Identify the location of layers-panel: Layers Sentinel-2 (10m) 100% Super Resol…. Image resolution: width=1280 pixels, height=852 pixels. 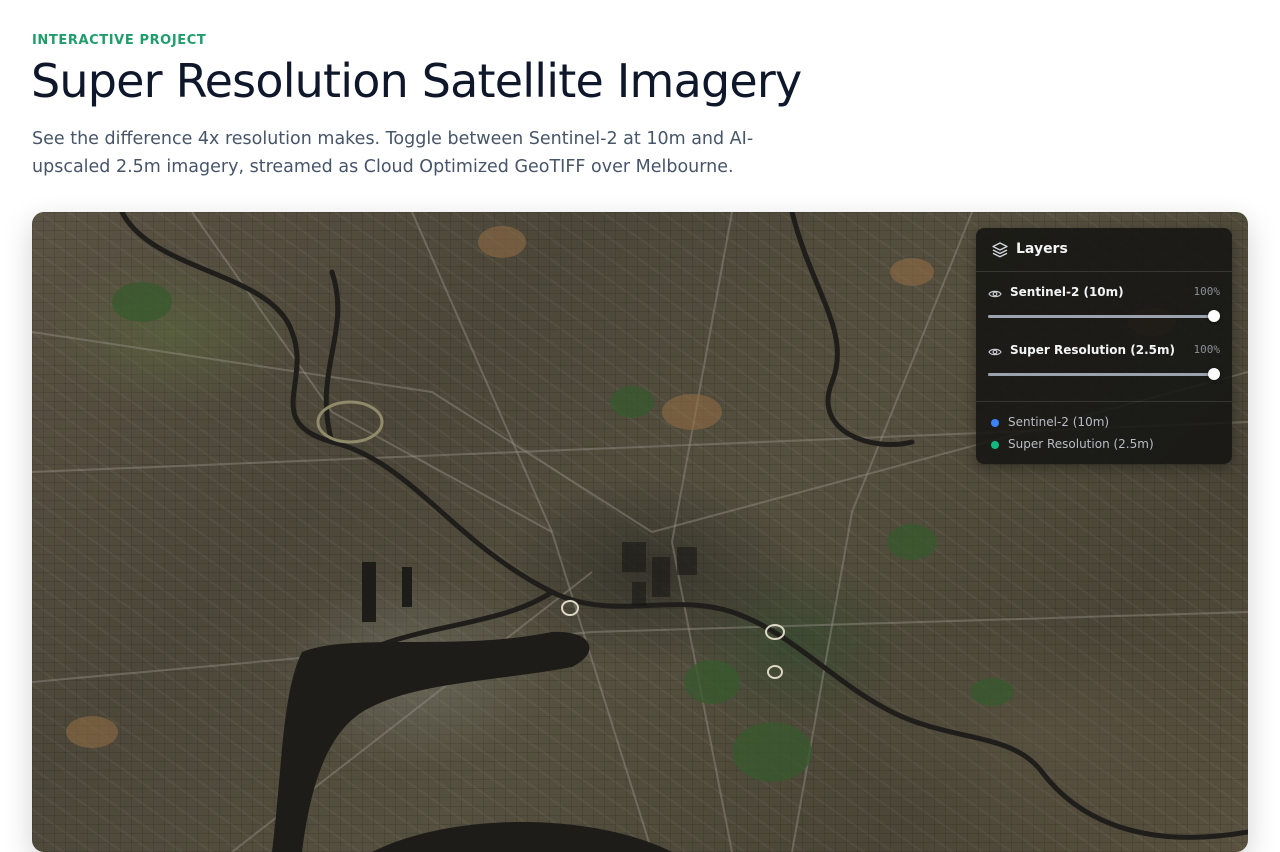
(1104, 346).